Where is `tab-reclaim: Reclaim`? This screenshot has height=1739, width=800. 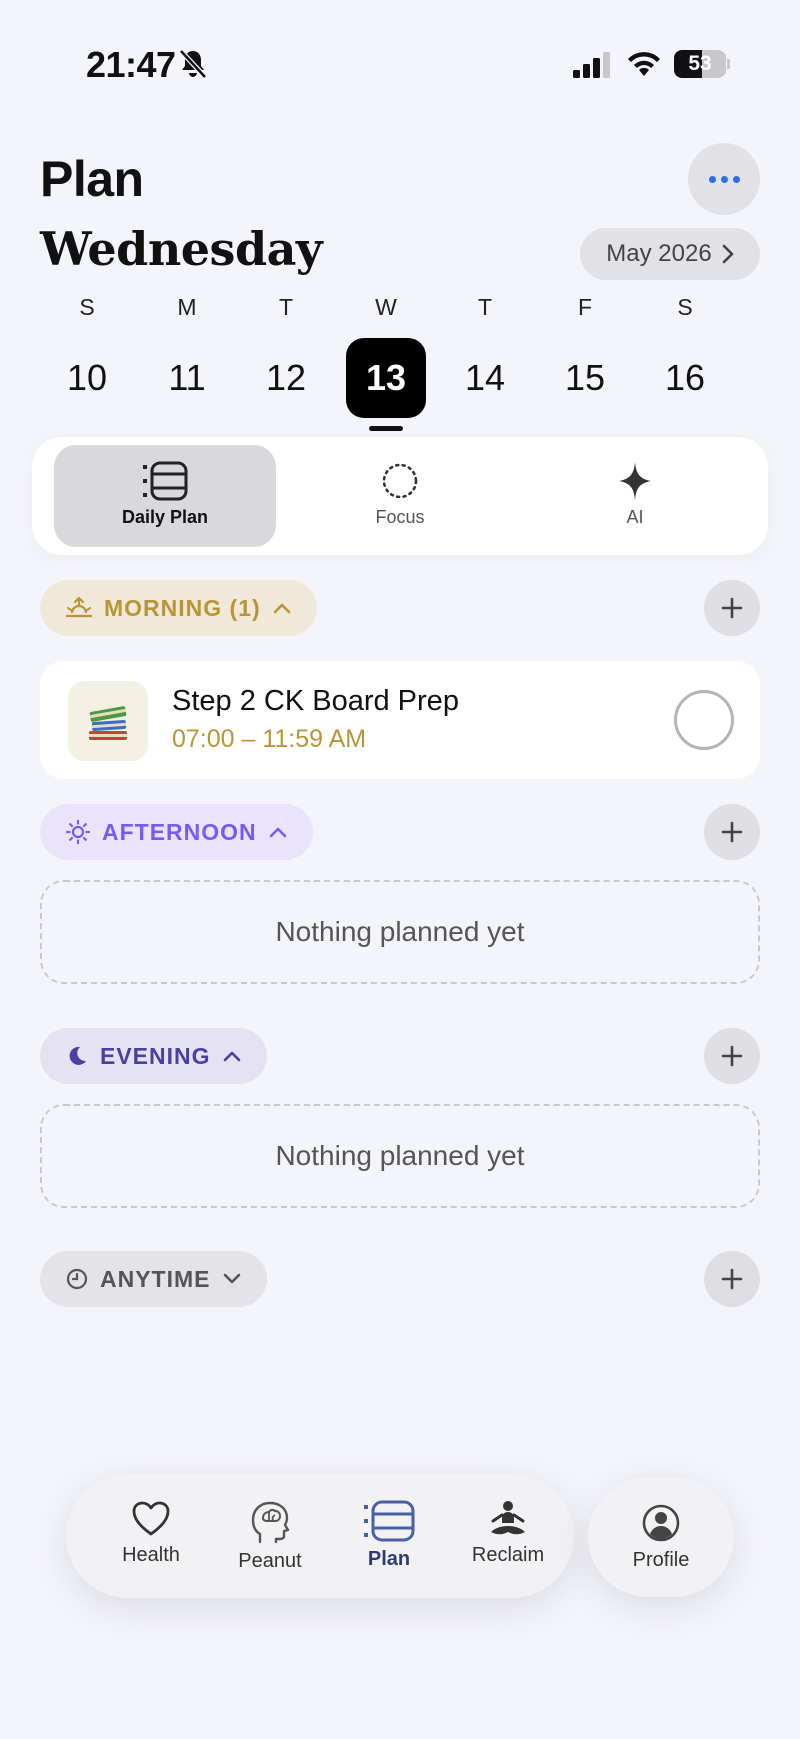
tab-reclaim: Reclaim is located at coordinates (508, 1536).